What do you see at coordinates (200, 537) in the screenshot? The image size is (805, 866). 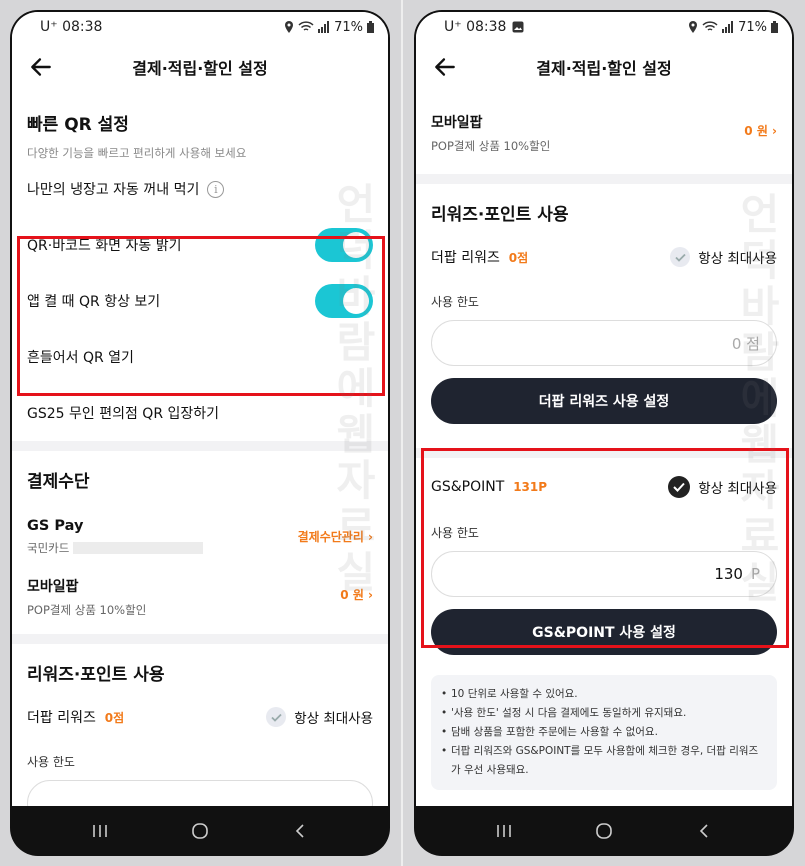 I see `gspay-row: GS Pay 국민카드 결제수단관리 ›` at bounding box center [200, 537].